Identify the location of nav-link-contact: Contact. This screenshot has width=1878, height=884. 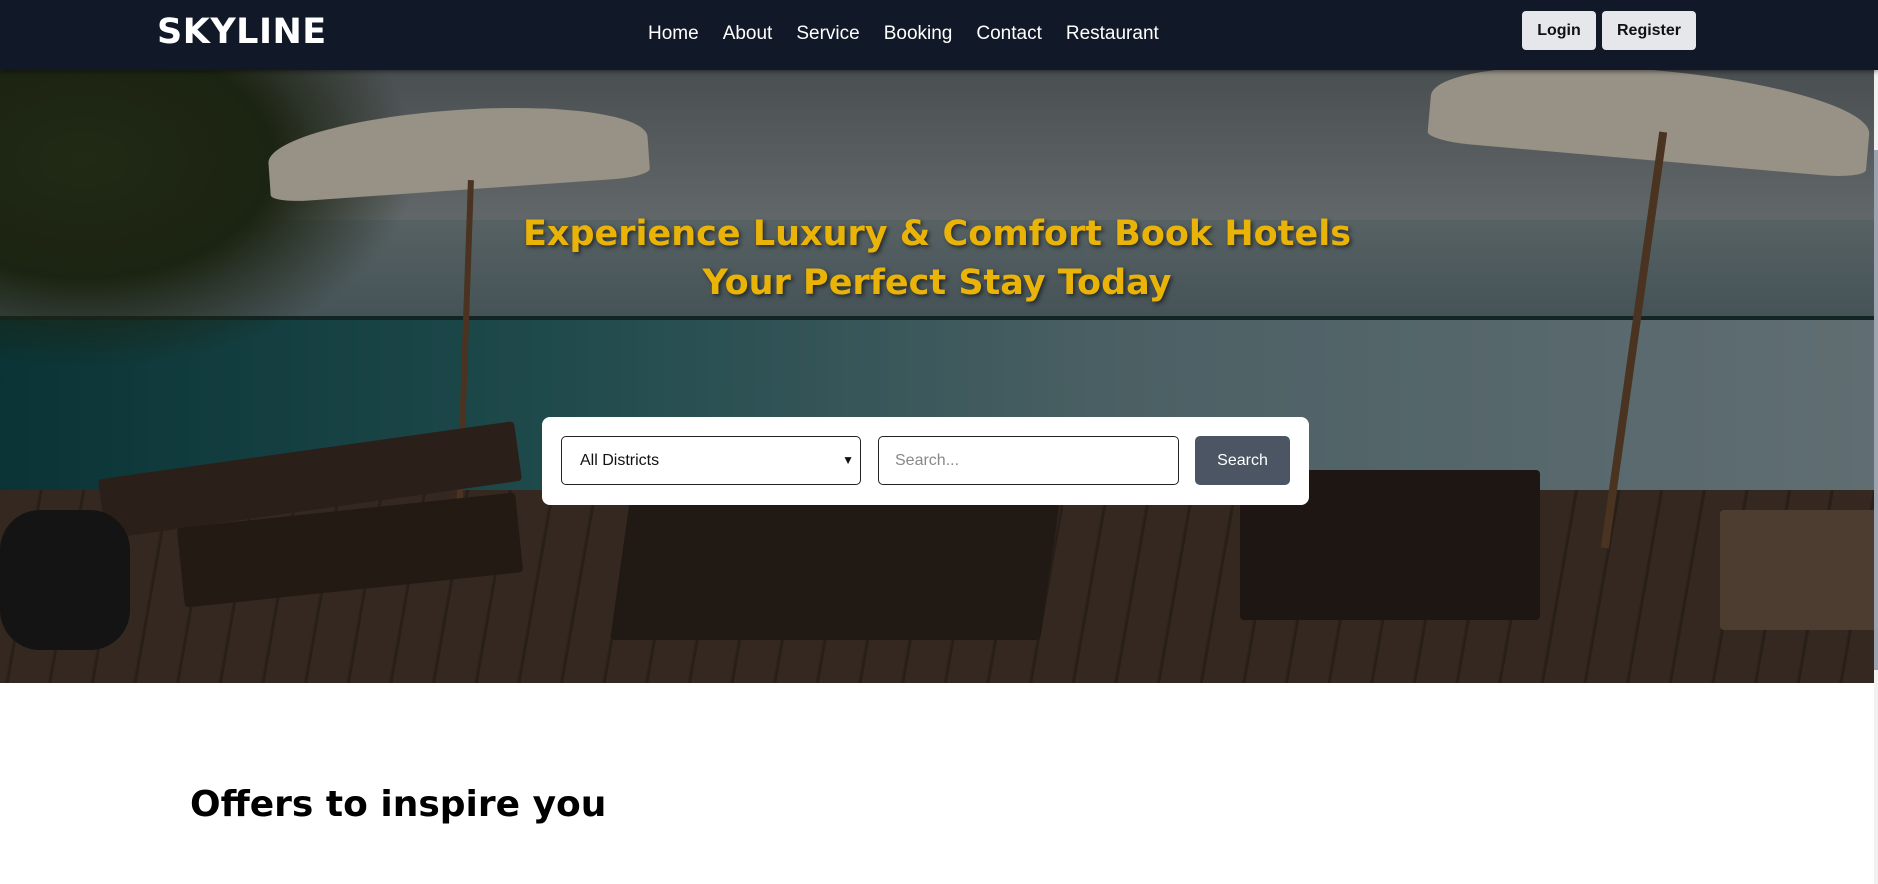
(1008, 34).